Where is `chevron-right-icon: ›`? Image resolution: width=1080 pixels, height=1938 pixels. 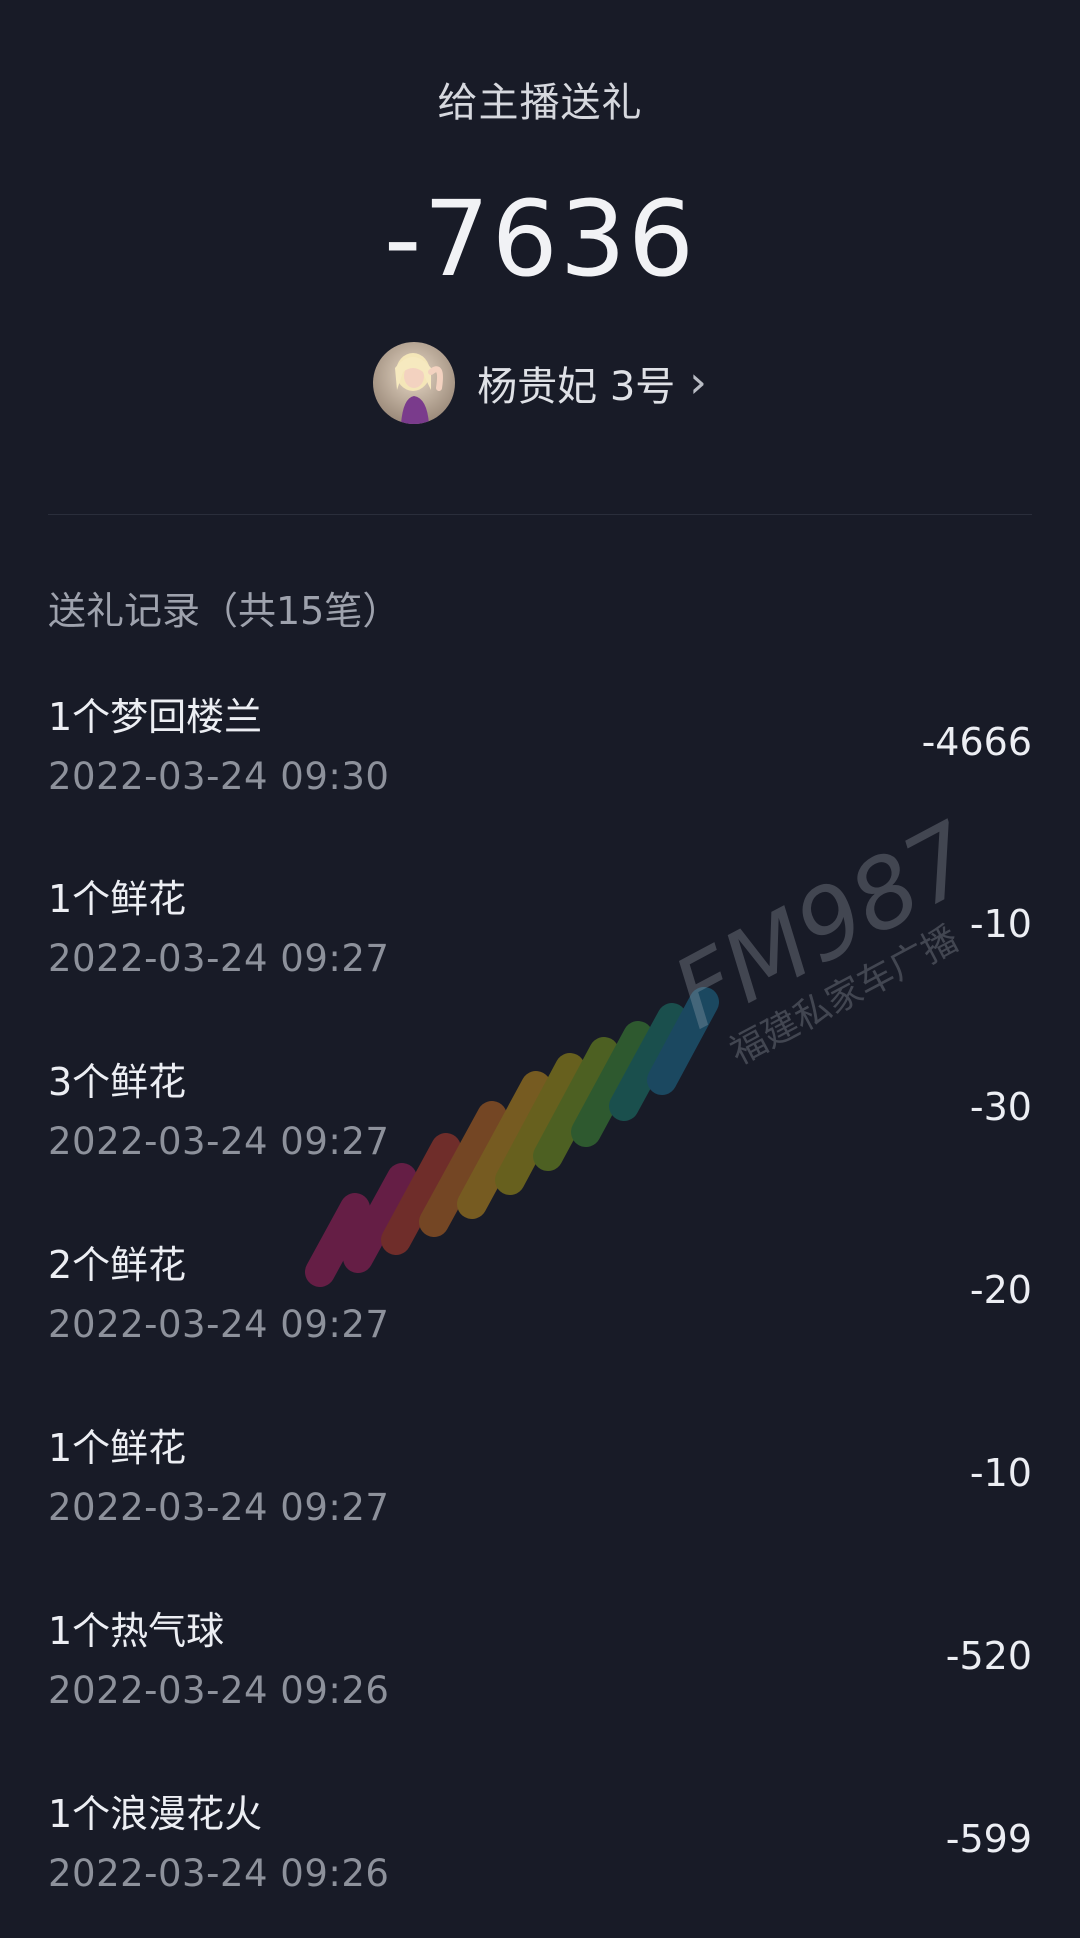
chevron-right-icon: › is located at coordinates (698, 382).